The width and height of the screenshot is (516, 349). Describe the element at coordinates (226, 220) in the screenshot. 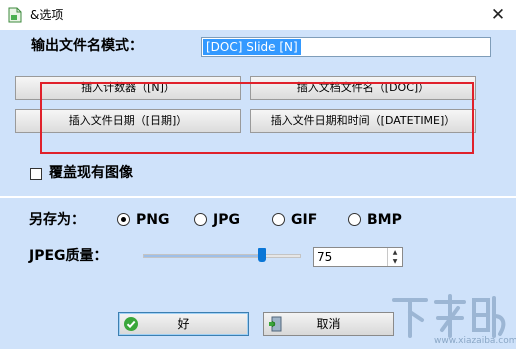

I see `radio-jpg-label: JPG` at that location.